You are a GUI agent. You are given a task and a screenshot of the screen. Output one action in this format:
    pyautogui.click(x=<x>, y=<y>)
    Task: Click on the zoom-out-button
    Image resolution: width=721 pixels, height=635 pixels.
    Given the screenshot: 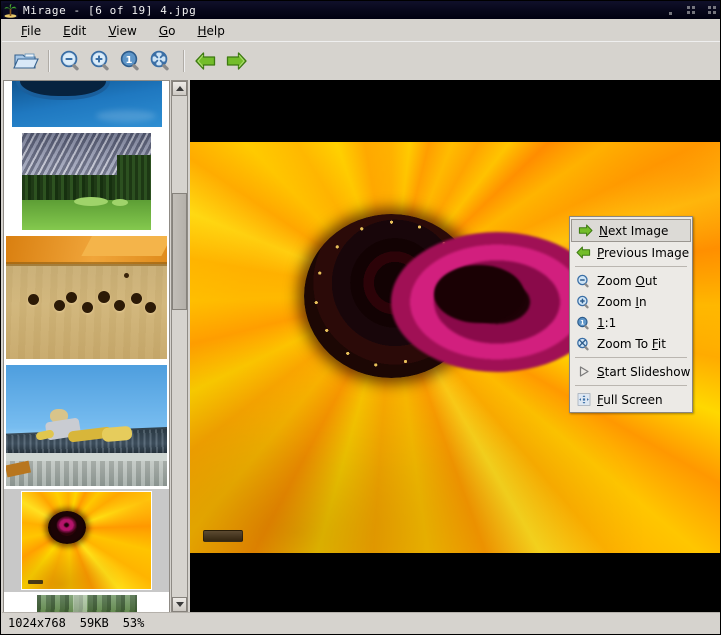 What is the action you would take?
    pyautogui.click(x=71, y=61)
    